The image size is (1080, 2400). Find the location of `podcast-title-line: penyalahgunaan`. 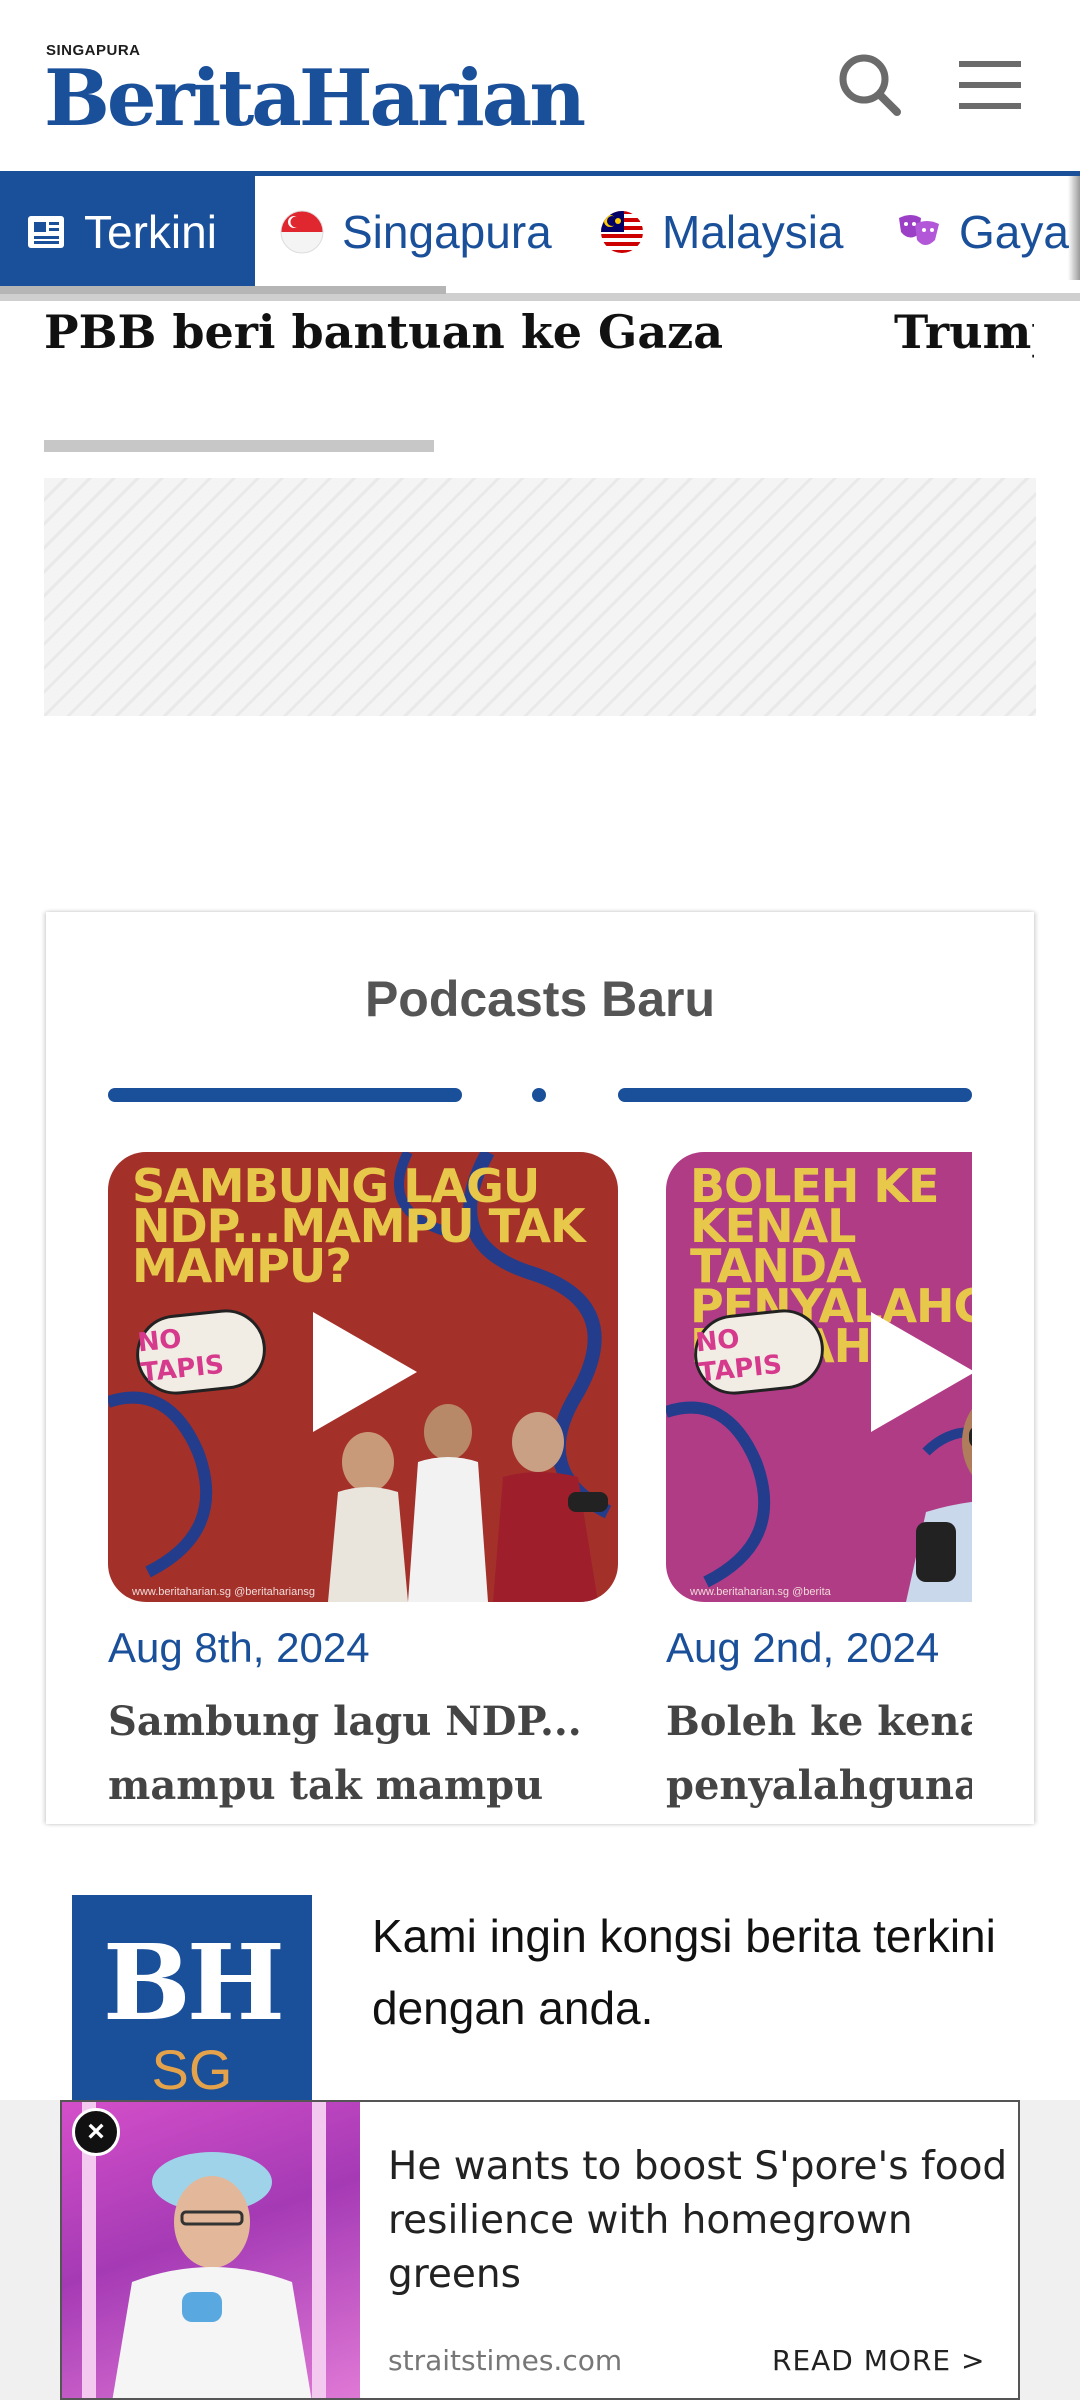

podcast-title-line: penyalahgunaan is located at coordinates (819, 1785).